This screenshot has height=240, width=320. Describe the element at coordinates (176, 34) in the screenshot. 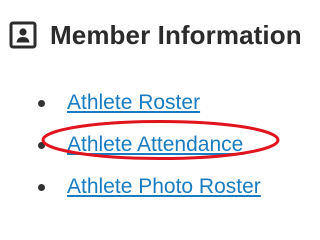

I see `section-title: Member Information` at that location.